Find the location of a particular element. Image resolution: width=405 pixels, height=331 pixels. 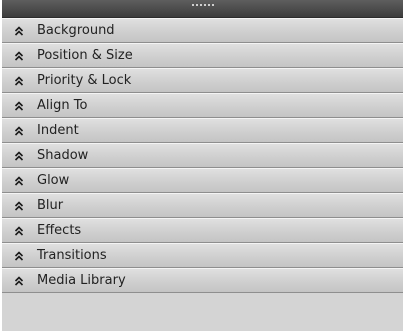

section-header-indent: Indent is located at coordinates (202, 130).